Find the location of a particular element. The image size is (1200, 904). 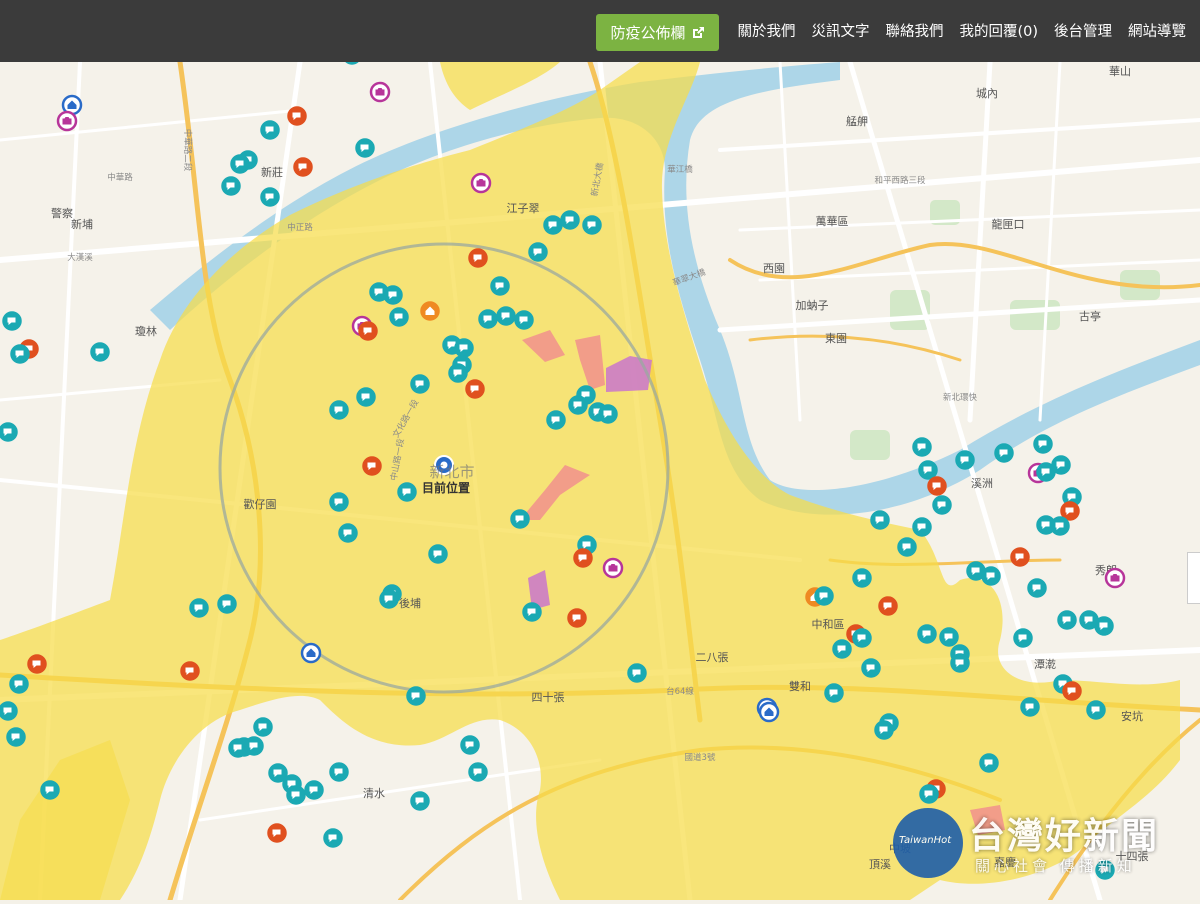

nav-link-contact: 聯絡我們 is located at coordinates (914, 32).